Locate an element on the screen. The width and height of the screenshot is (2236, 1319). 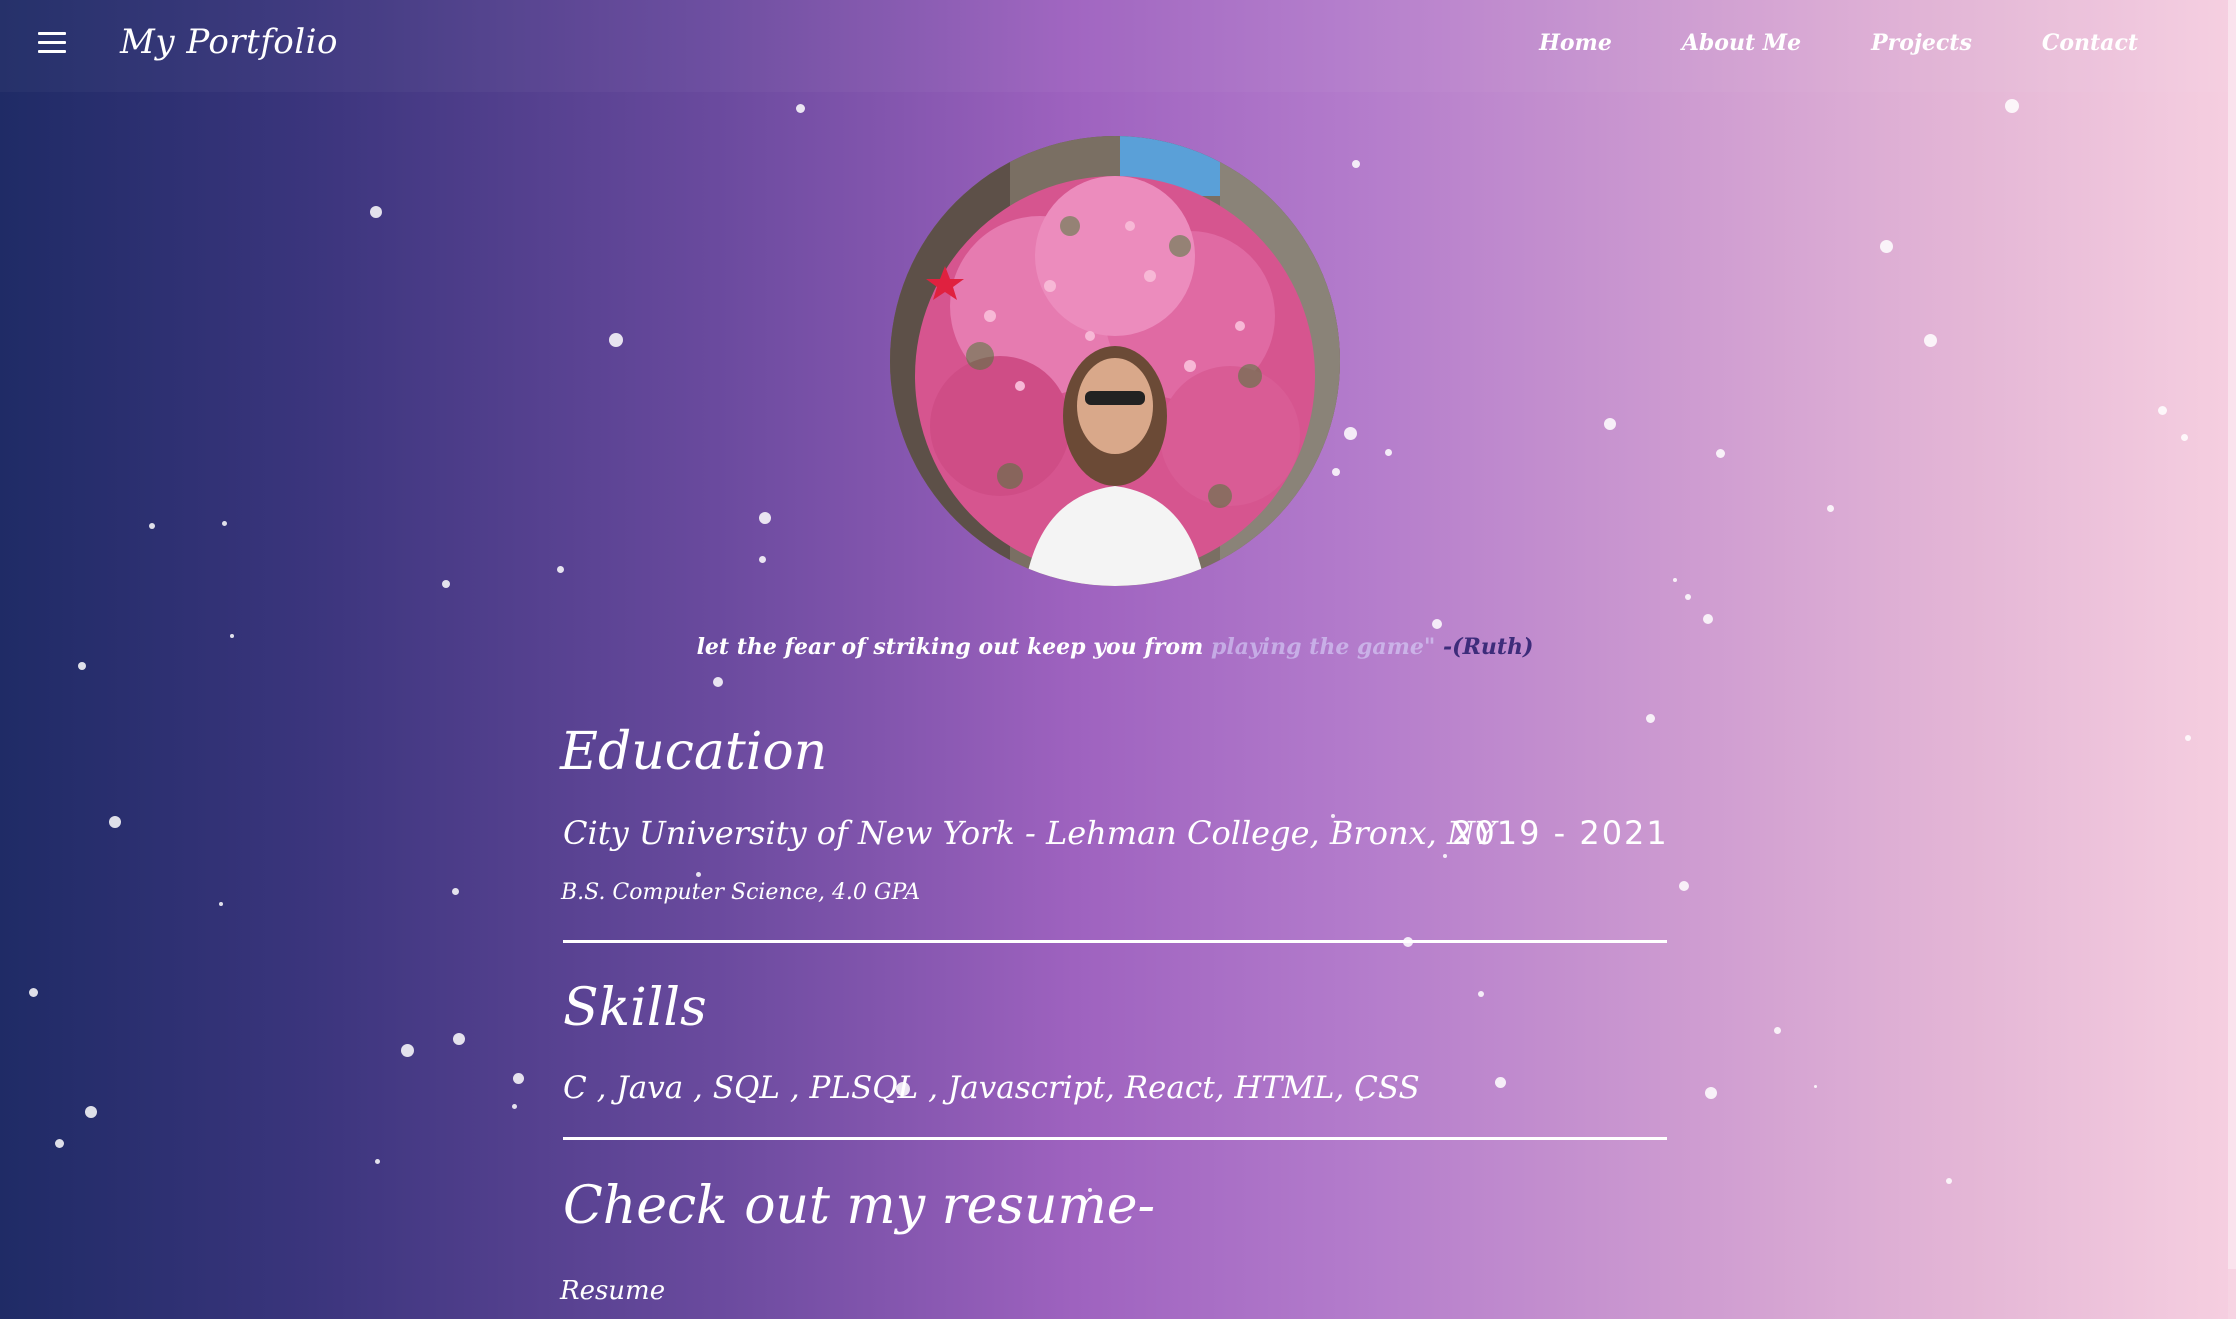
resume-title: Check out my resume- is located at coordinates (859, 1206).